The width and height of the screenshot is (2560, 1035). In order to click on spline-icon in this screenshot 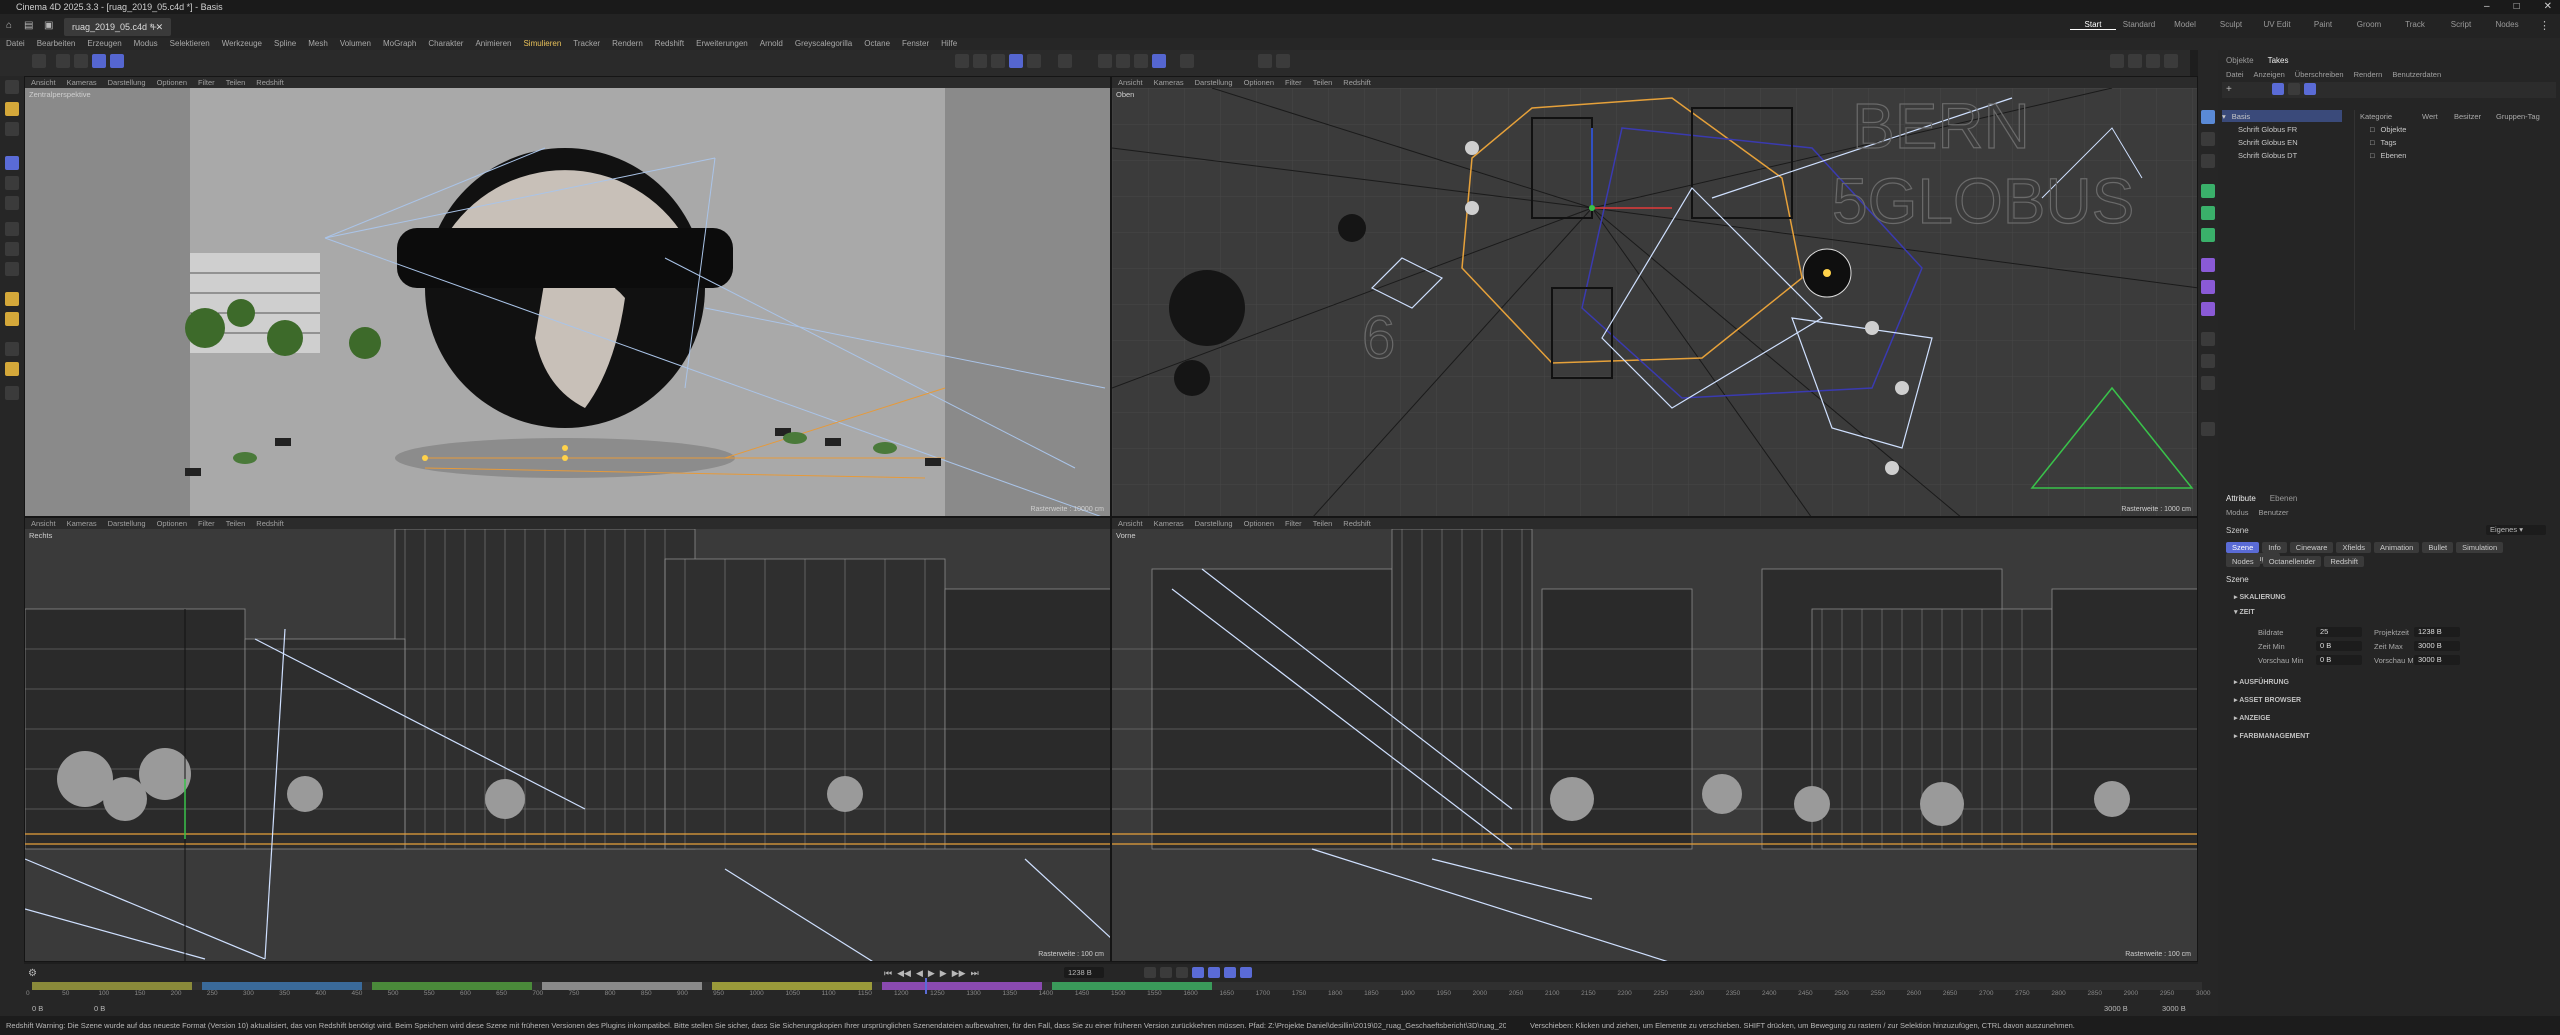, I will do `click(2208, 139)`.